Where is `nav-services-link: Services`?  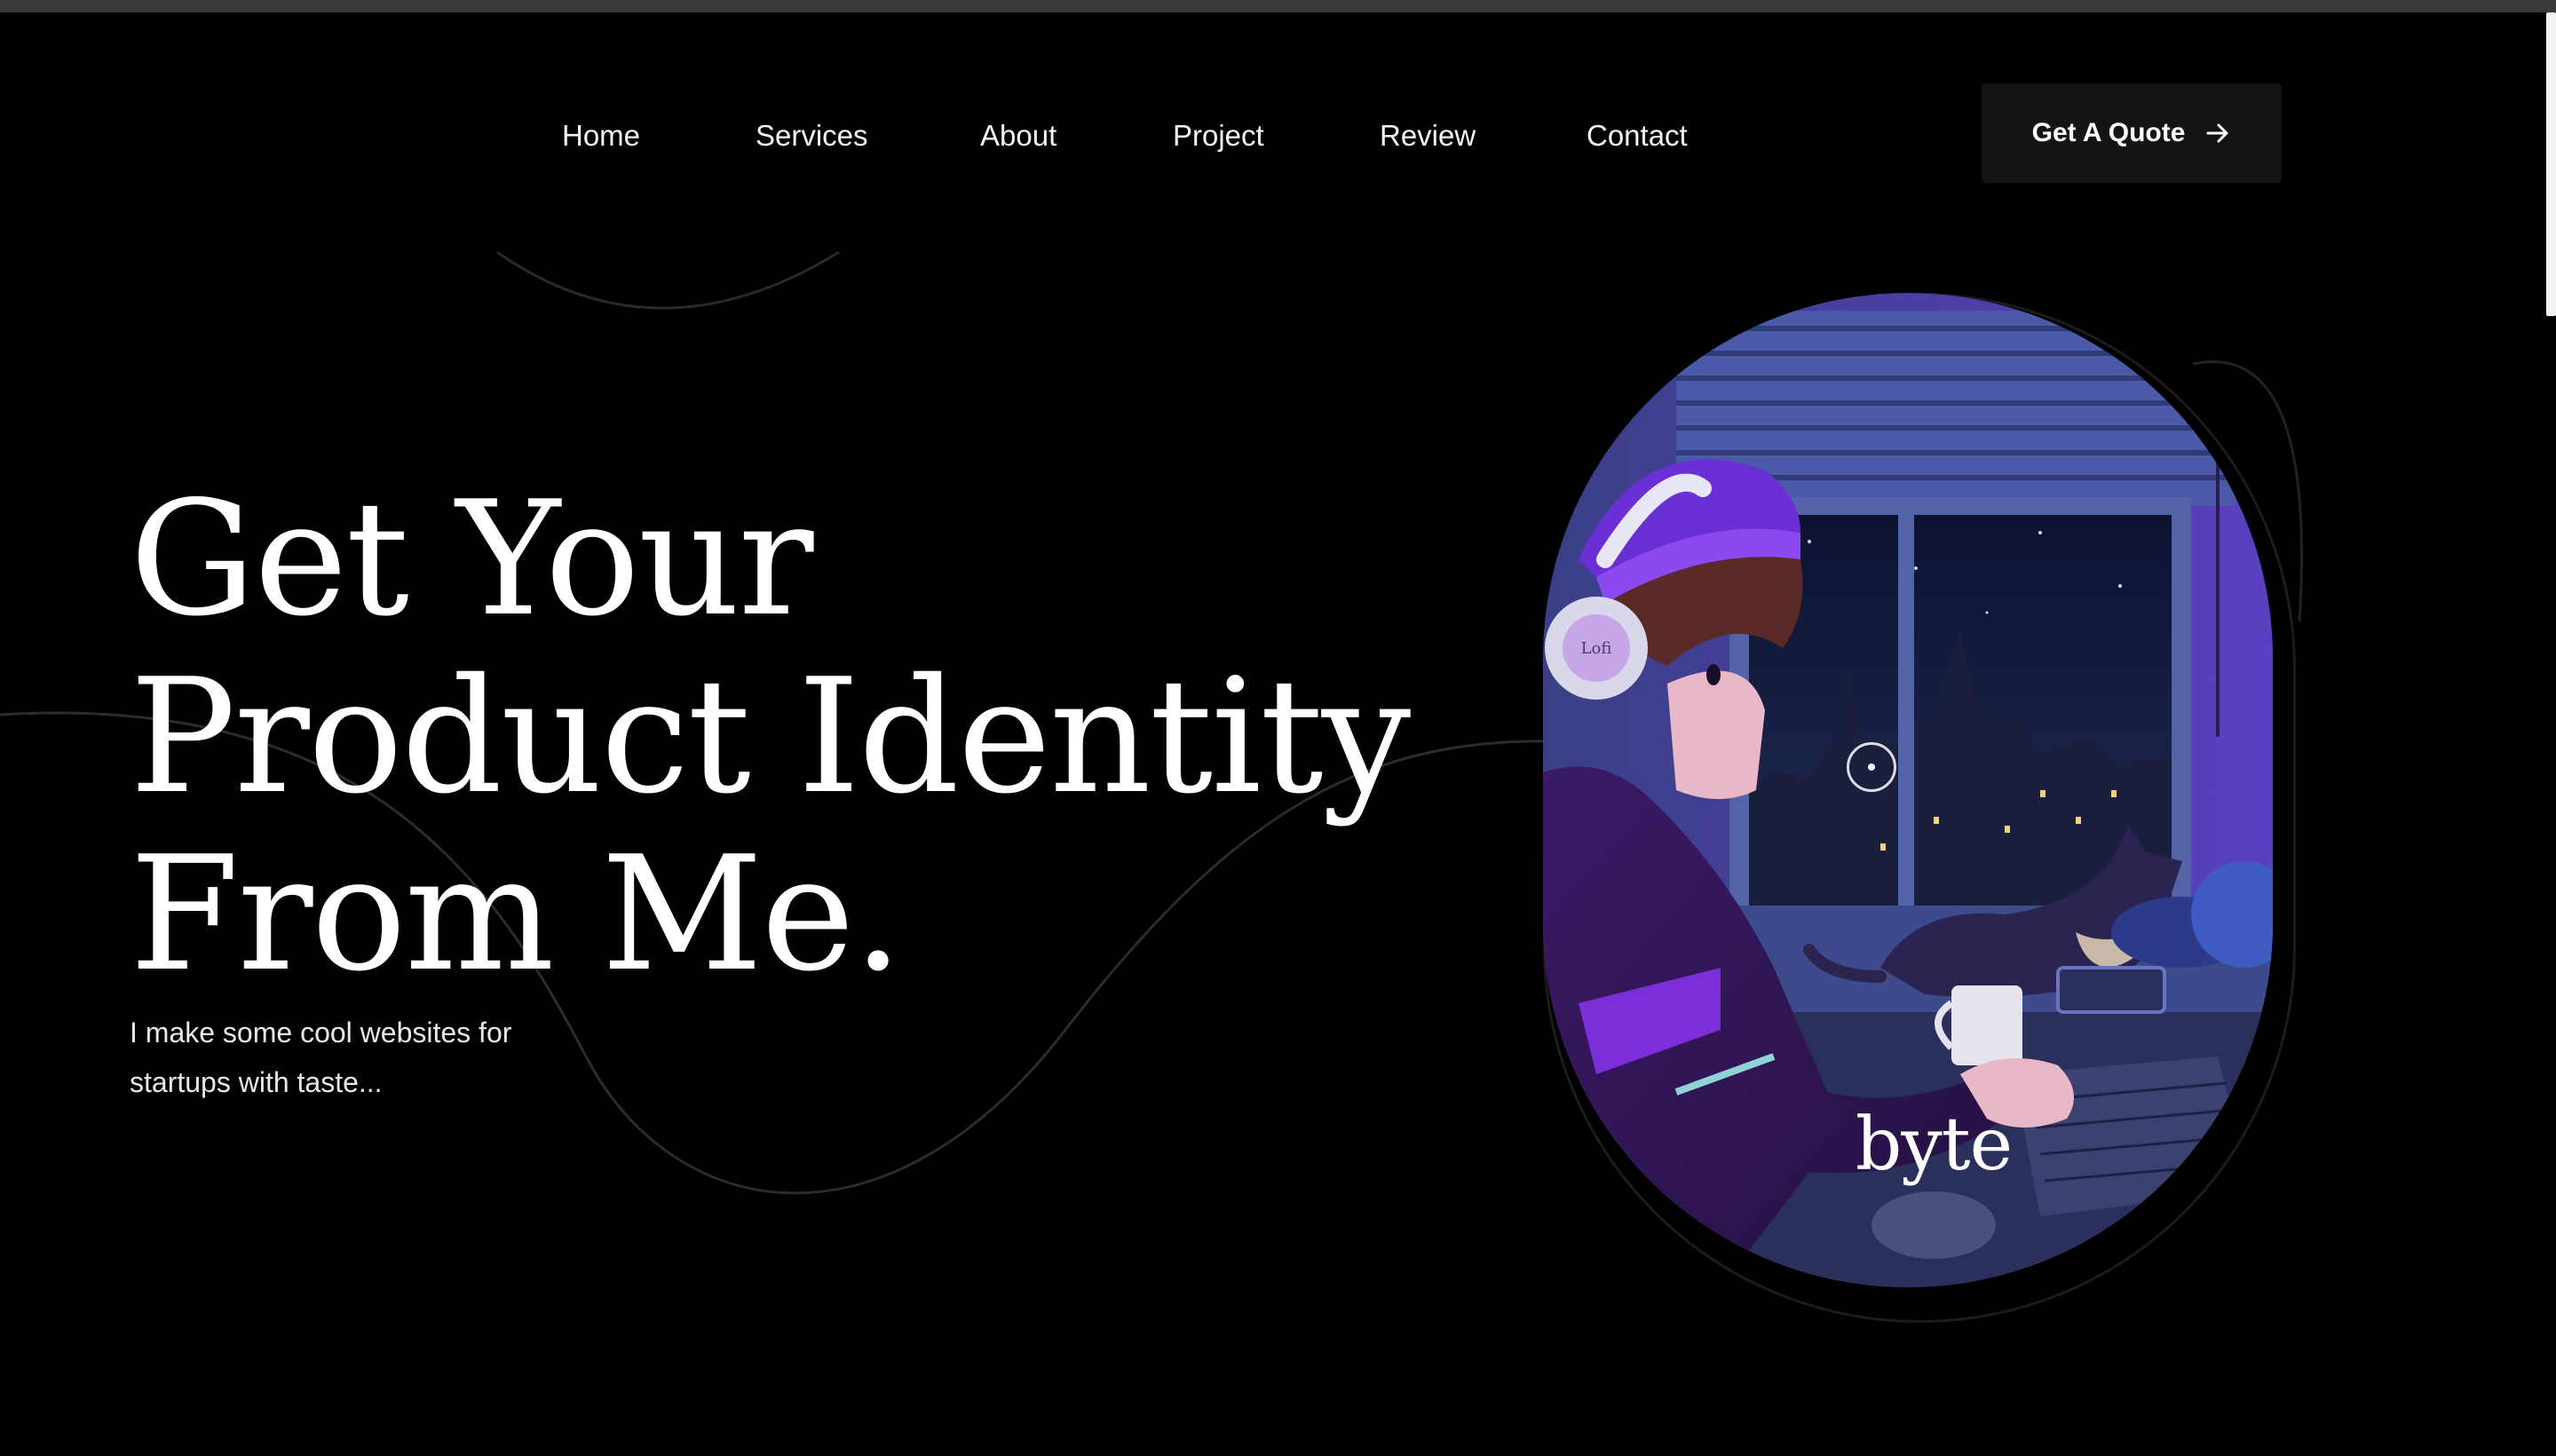
nav-services-link: Services is located at coordinates (812, 136).